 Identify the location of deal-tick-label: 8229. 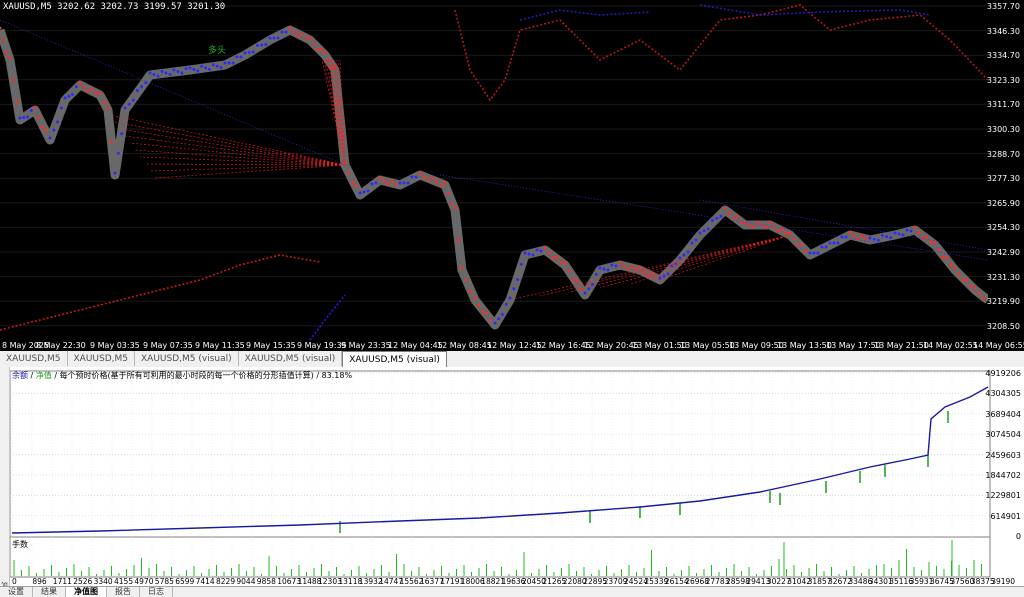
(226, 581).